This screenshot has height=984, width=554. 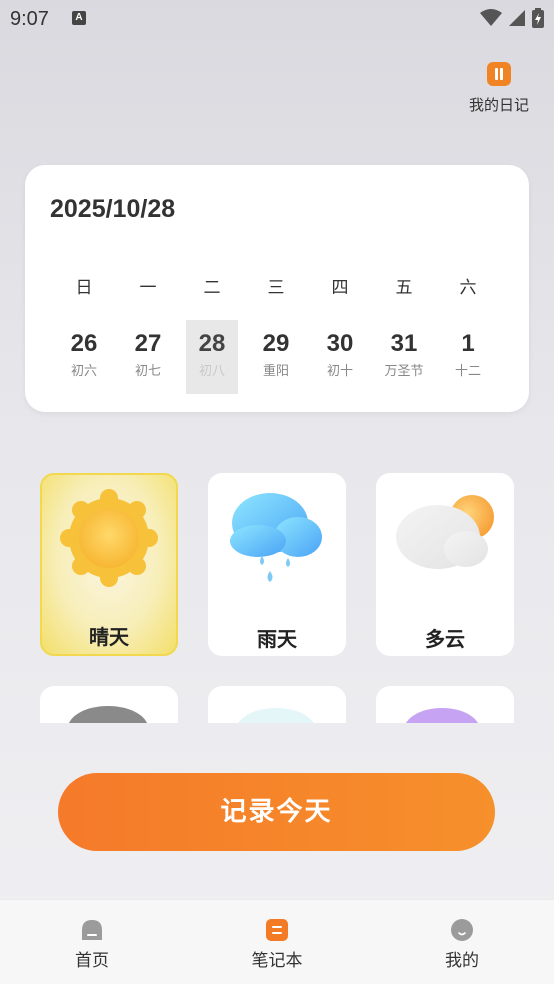 What do you see at coordinates (108, 714) in the screenshot?
I see `dark-cloud-icon` at bounding box center [108, 714].